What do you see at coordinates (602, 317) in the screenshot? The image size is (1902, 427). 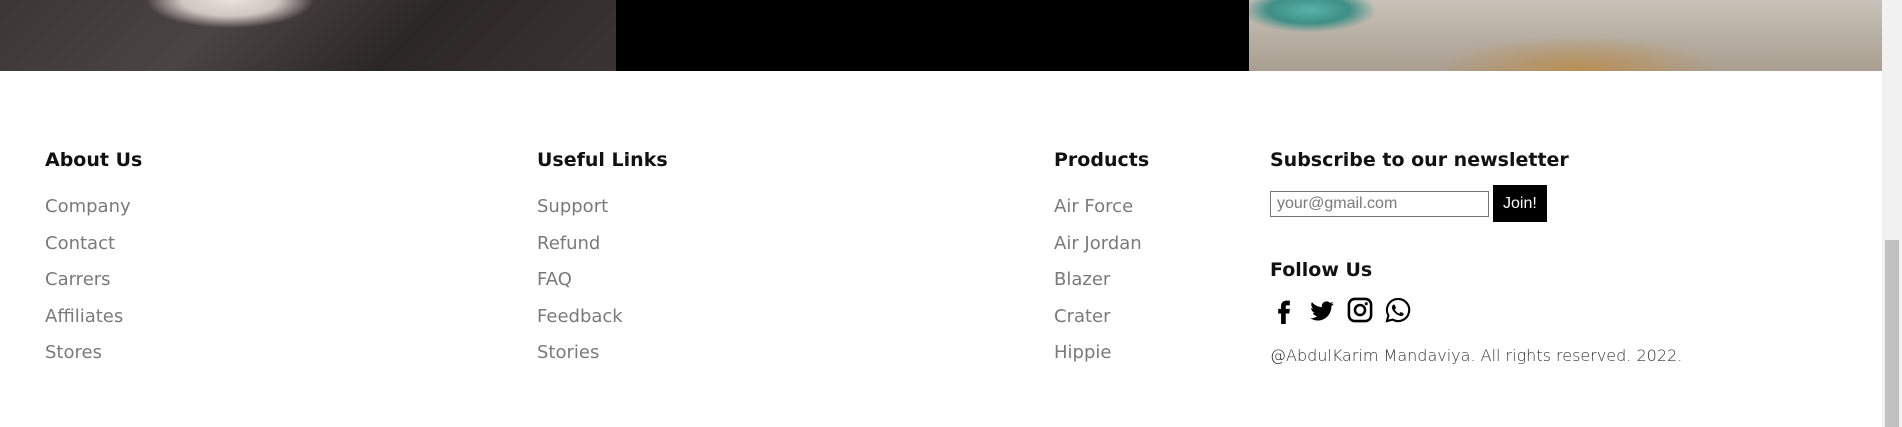 I see `footer-link-feedback: Feedback` at bounding box center [602, 317].